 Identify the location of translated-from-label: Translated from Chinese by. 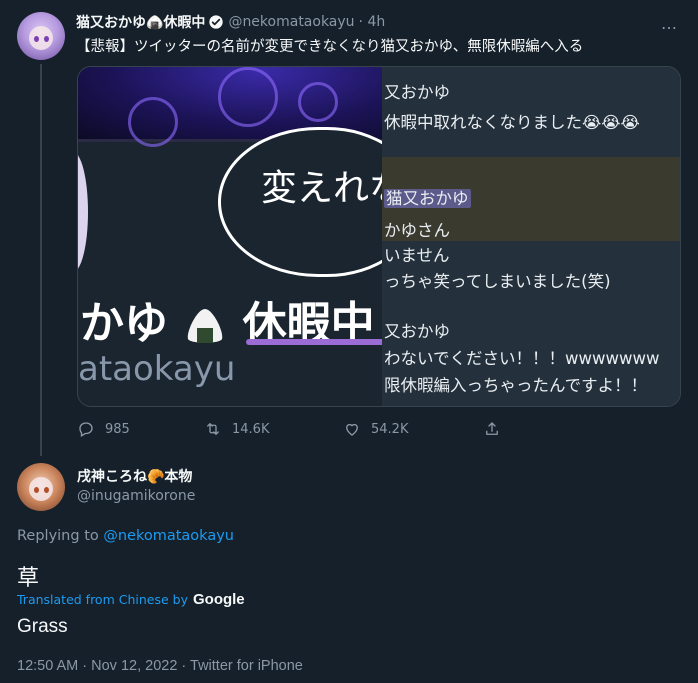
(102, 599).